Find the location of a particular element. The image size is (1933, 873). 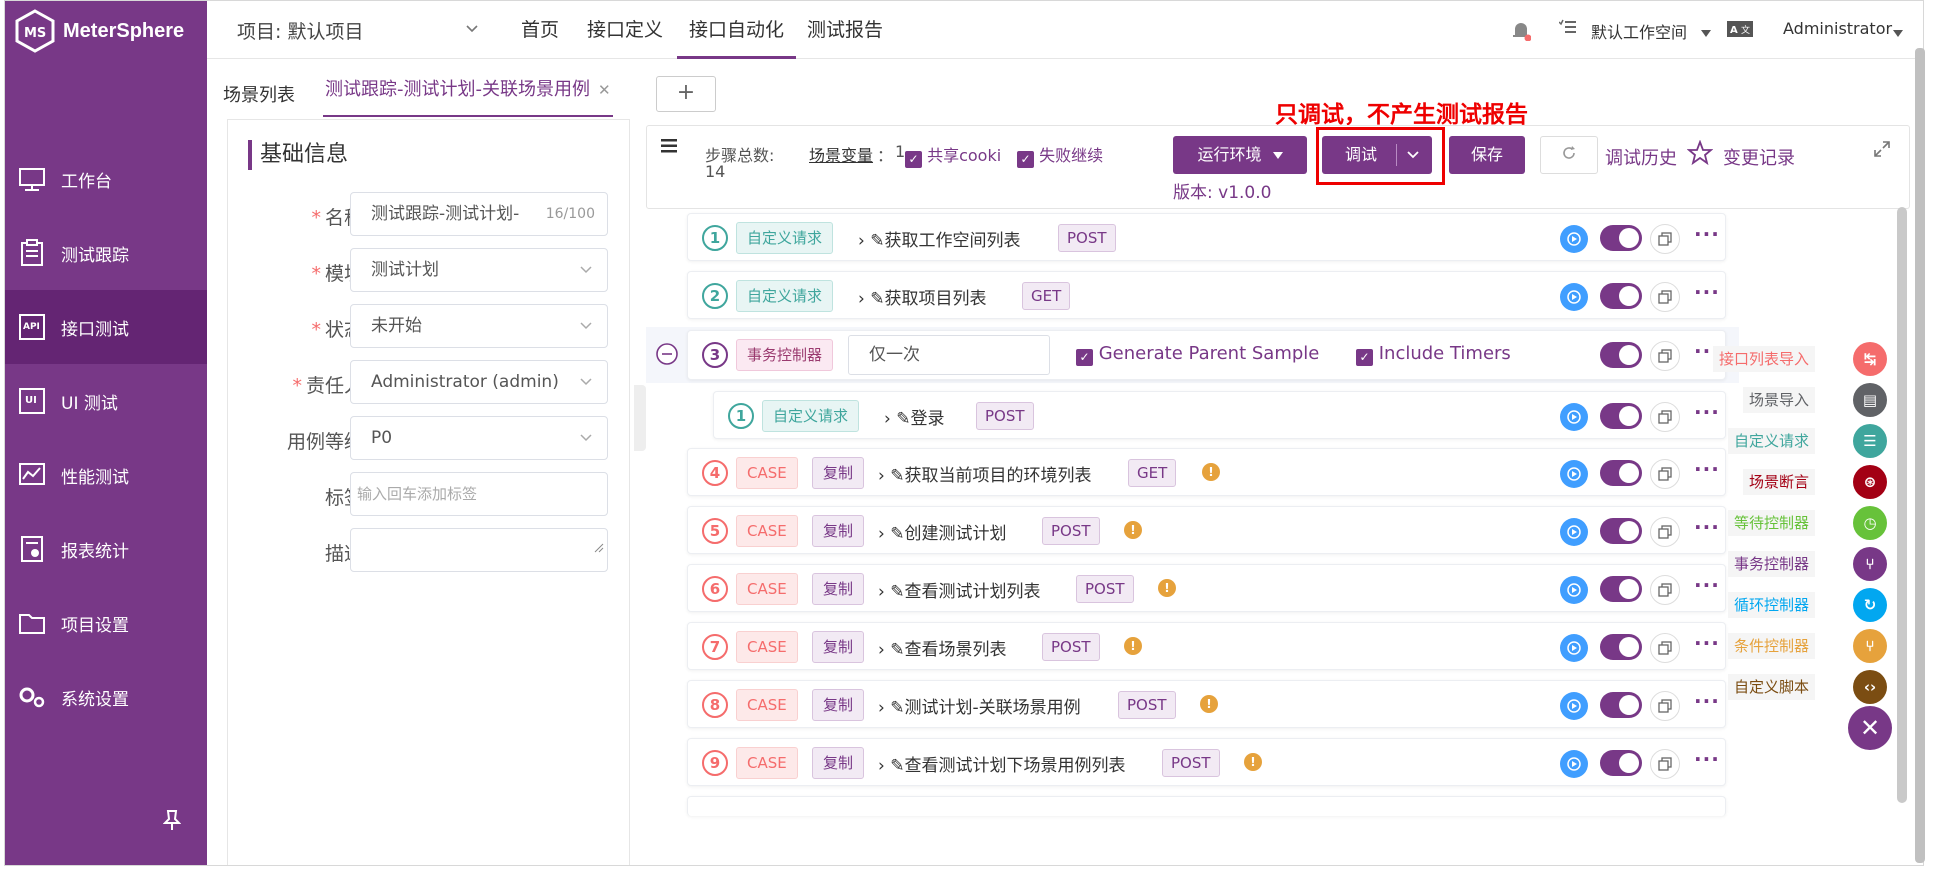

step-name: › ✎获取当前项目的环境列表 is located at coordinates (984, 473).